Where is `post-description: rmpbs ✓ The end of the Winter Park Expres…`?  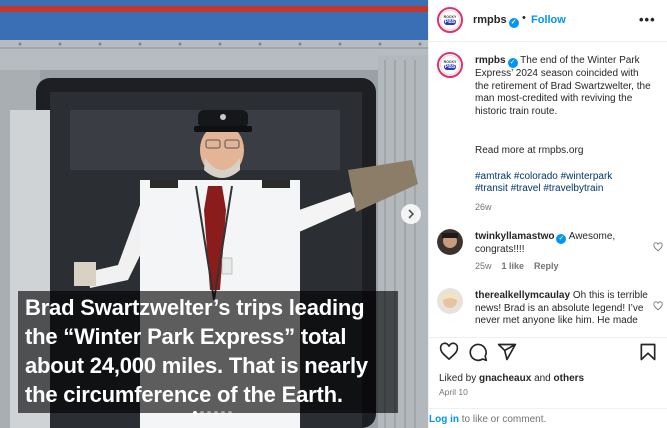
post-description: rmpbs ✓ The end of the Winter Park Expres… is located at coordinates (565, 86).